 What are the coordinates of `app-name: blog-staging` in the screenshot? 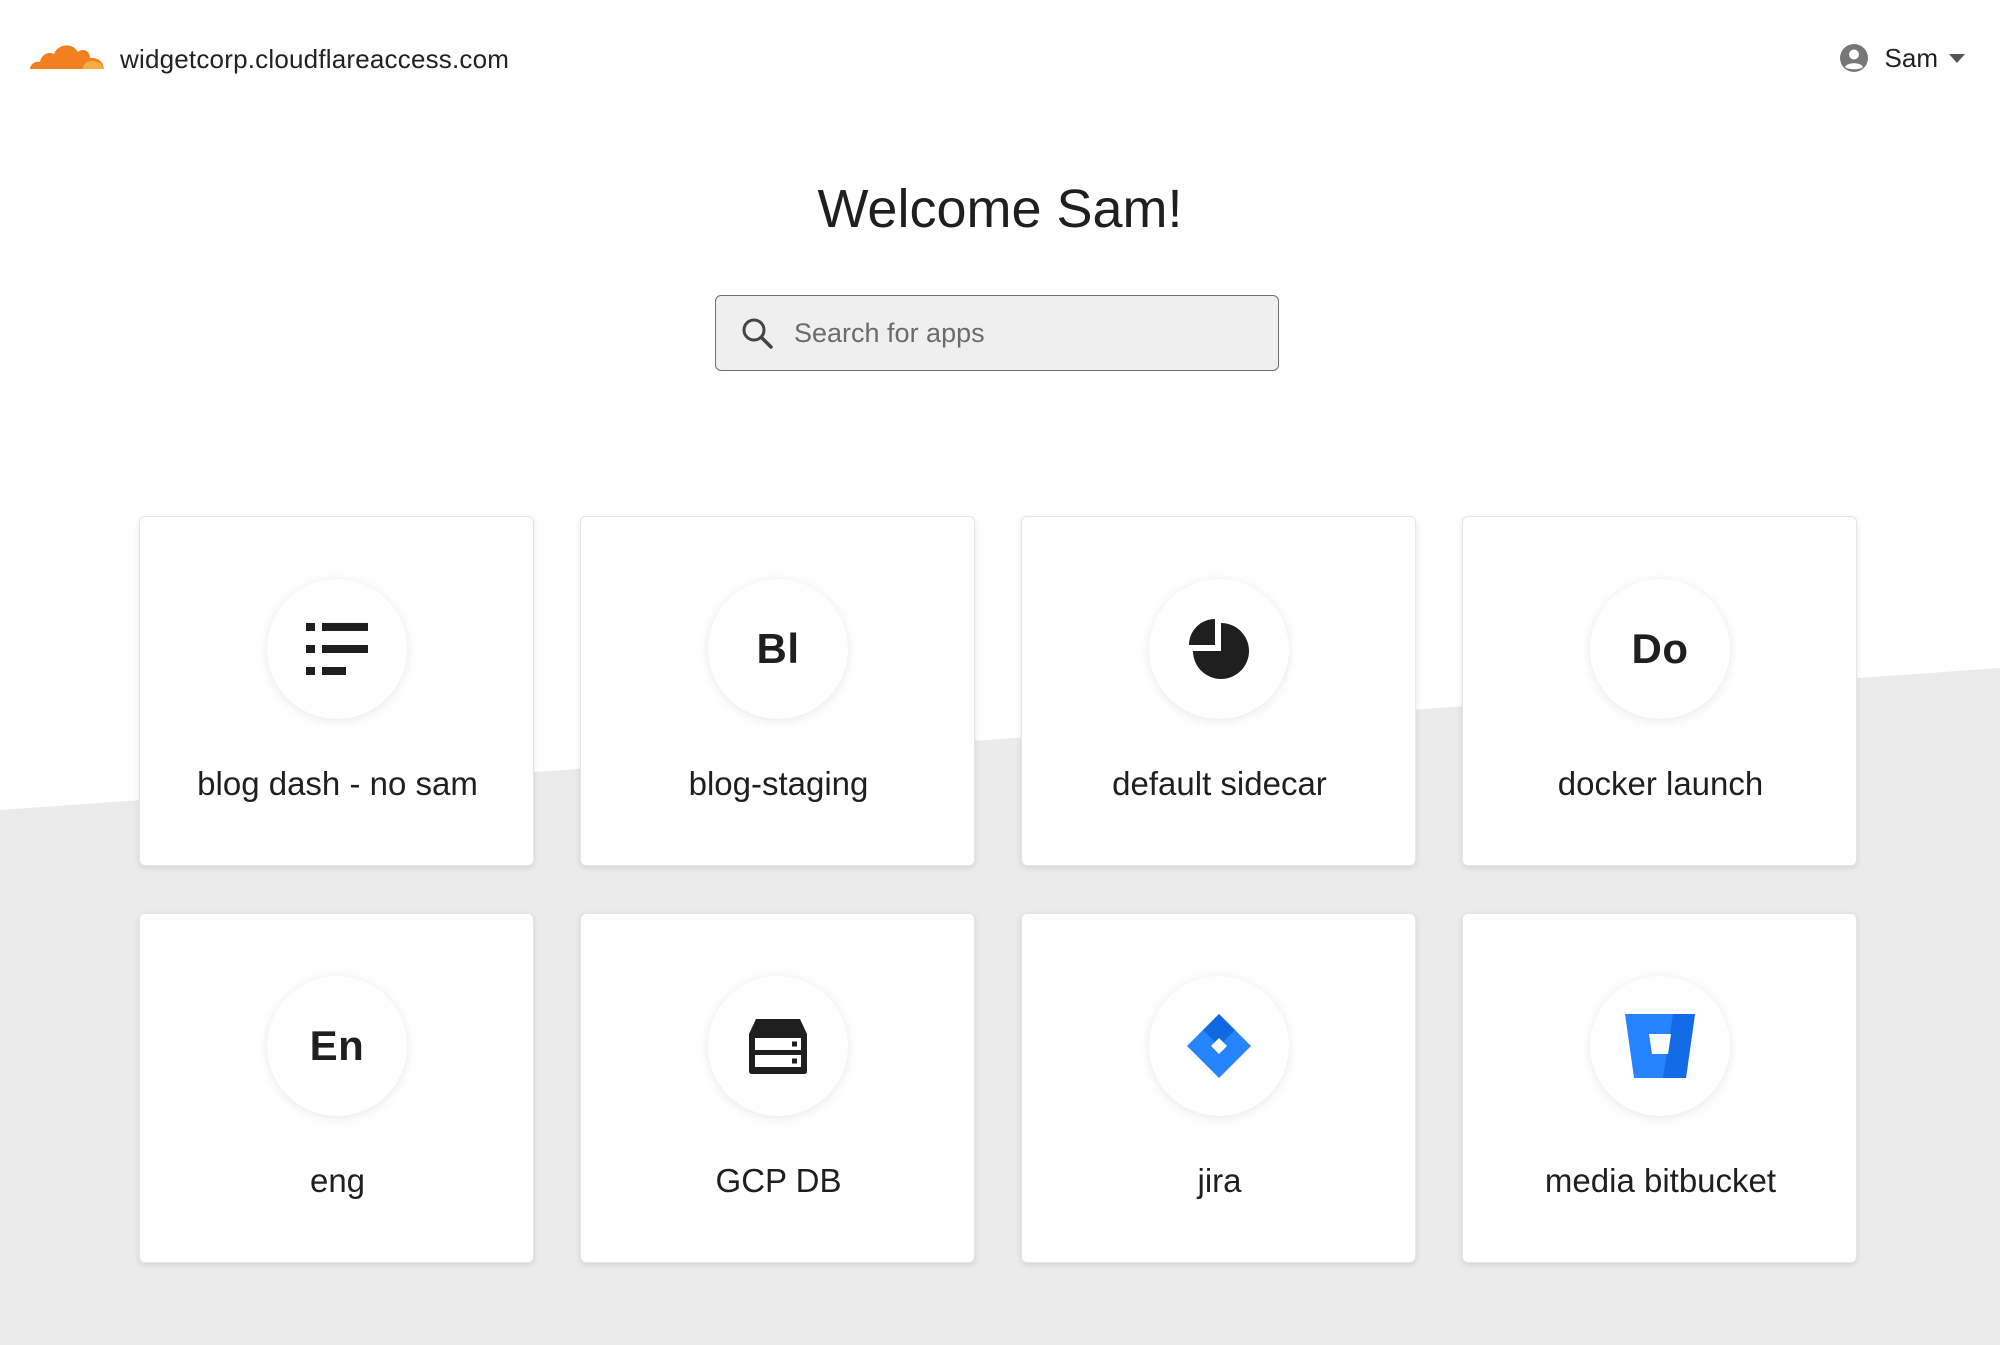 It's located at (778, 783).